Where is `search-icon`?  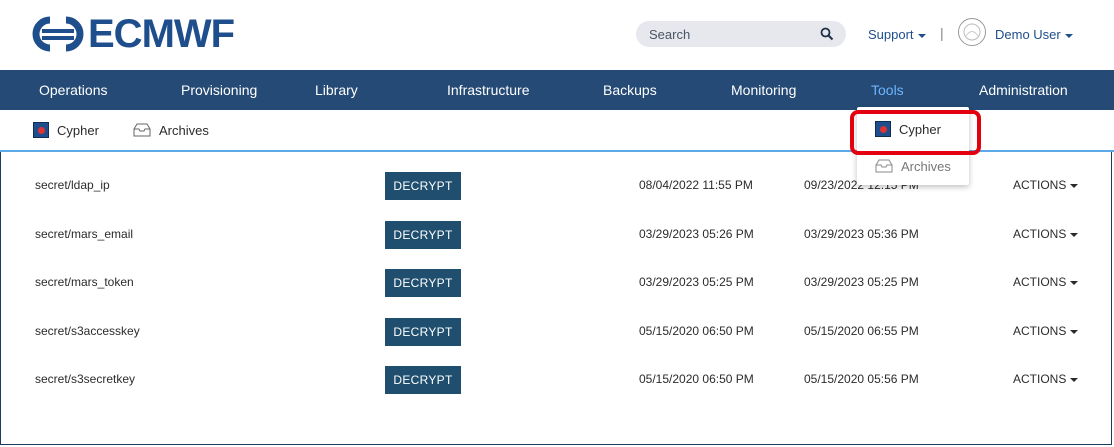 search-icon is located at coordinates (827, 34).